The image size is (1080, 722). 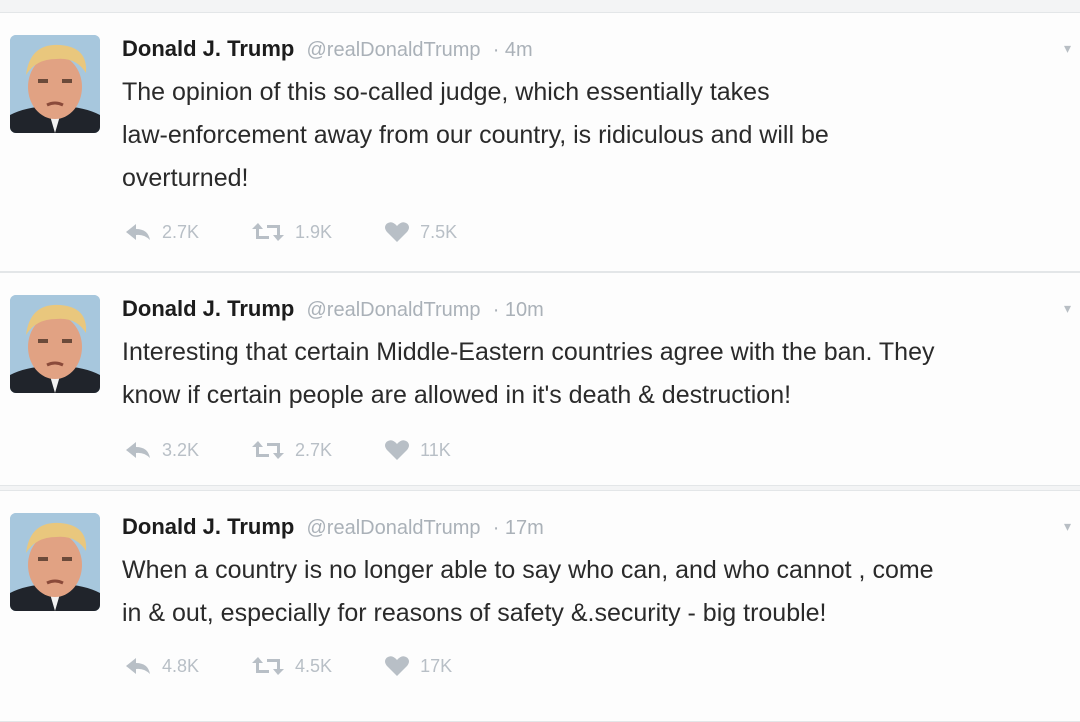 I want to click on like-count: 11K, so click(x=435, y=449).